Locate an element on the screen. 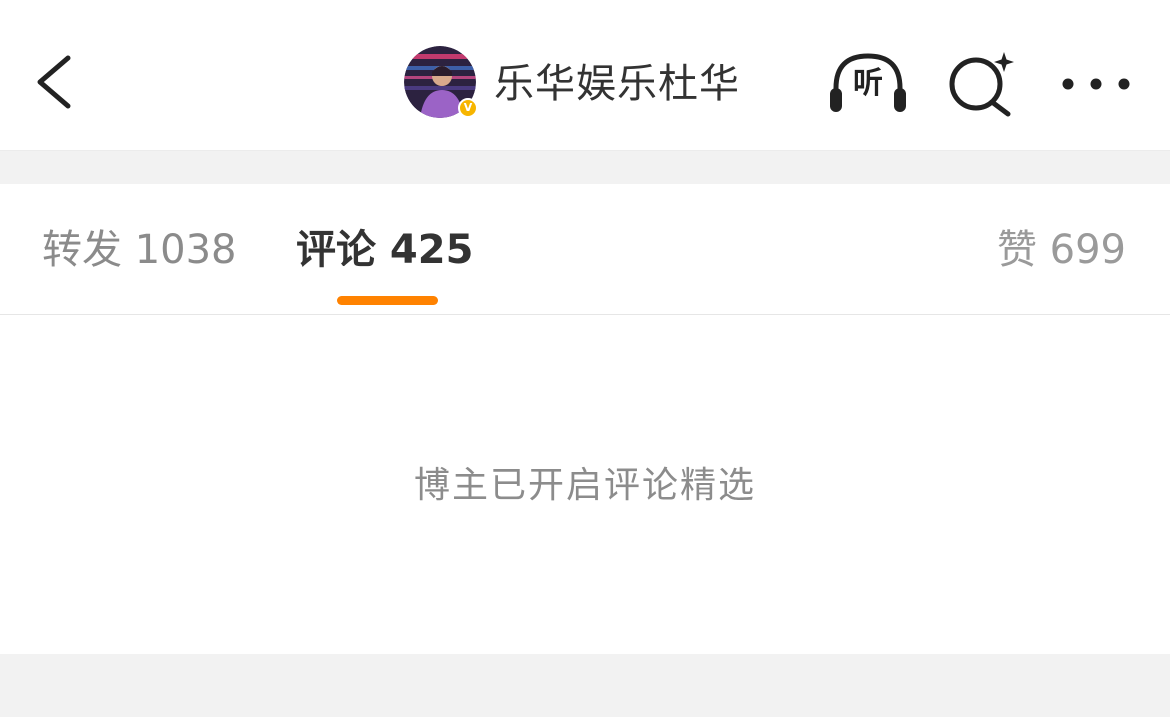 Image resolution: width=1170 pixels, height=717 pixels. tab-repost: 转发 1038 is located at coordinates (139, 250).